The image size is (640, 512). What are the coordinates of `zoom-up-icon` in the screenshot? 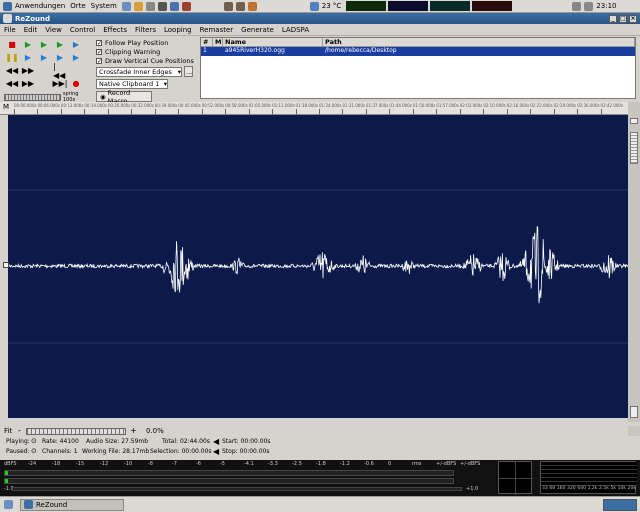 It's located at (634, 121).